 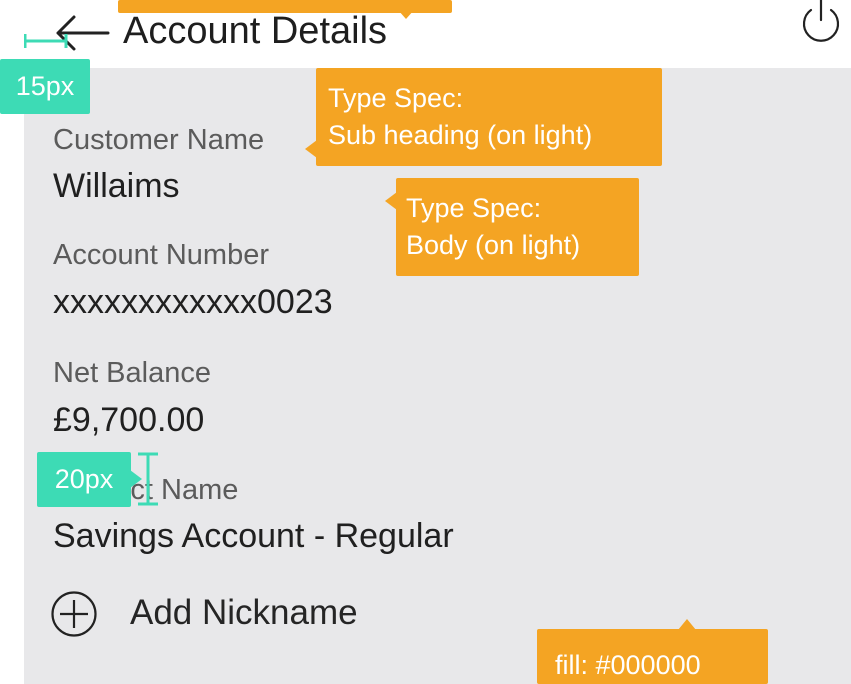 I want to click on measure-label-15px: 15px, so click(x=45, y=86).